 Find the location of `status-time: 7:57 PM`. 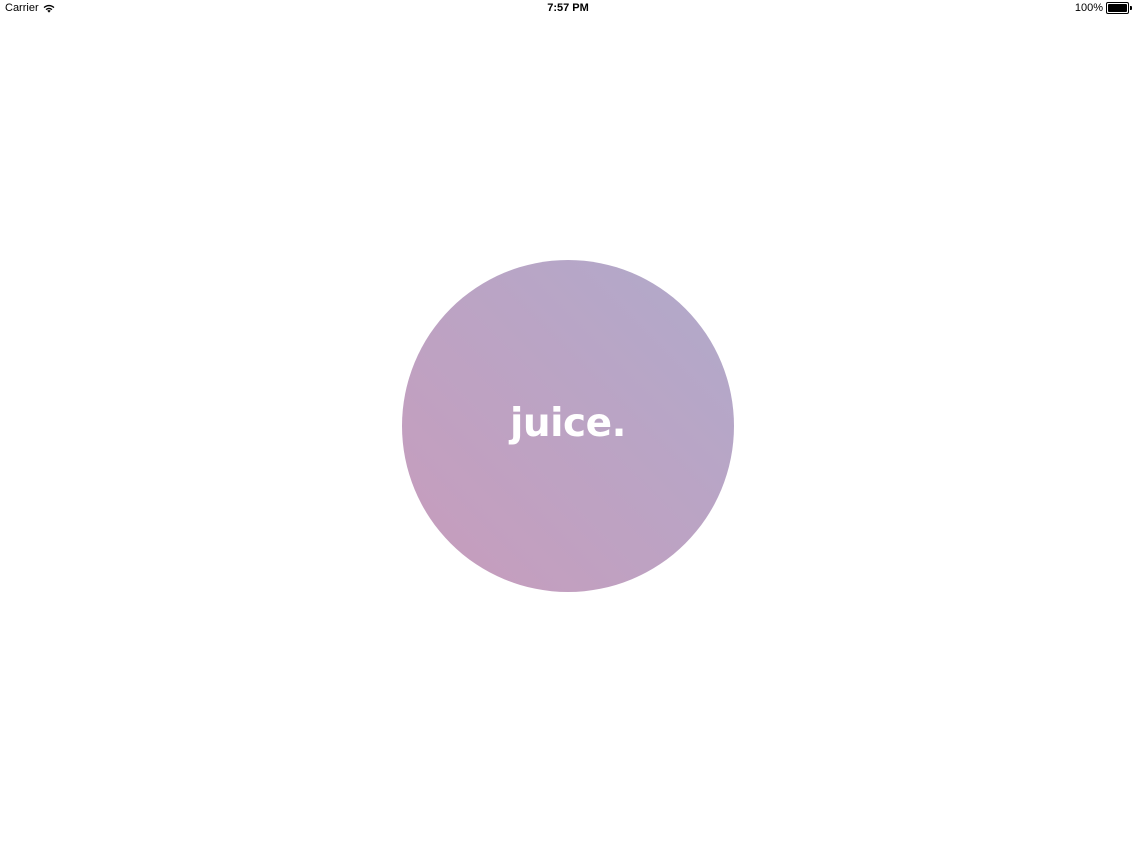

status-time: 7:57 PM is located at coordinates (568, 8).